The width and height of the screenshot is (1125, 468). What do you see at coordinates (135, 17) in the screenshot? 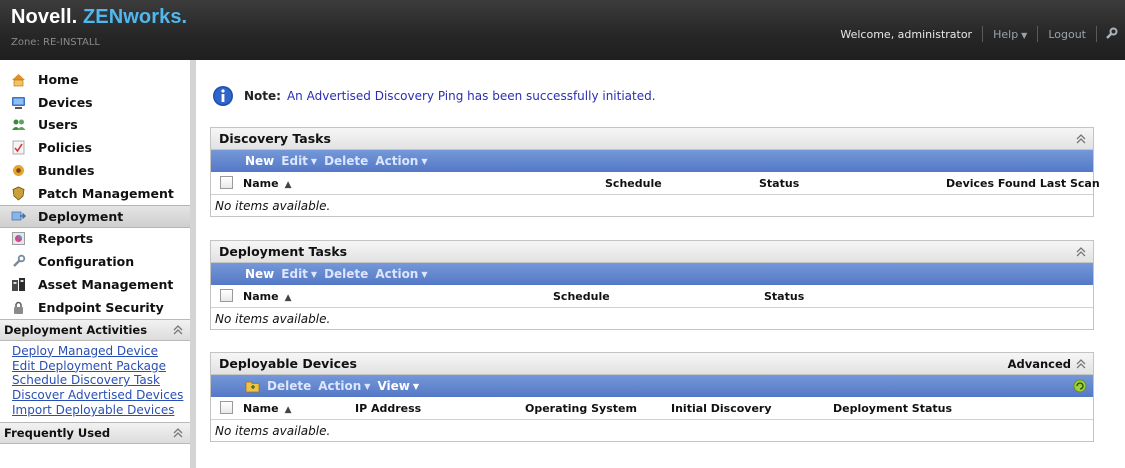
I see `brand-product: ZENworks.` at bounding box center [135, 17].